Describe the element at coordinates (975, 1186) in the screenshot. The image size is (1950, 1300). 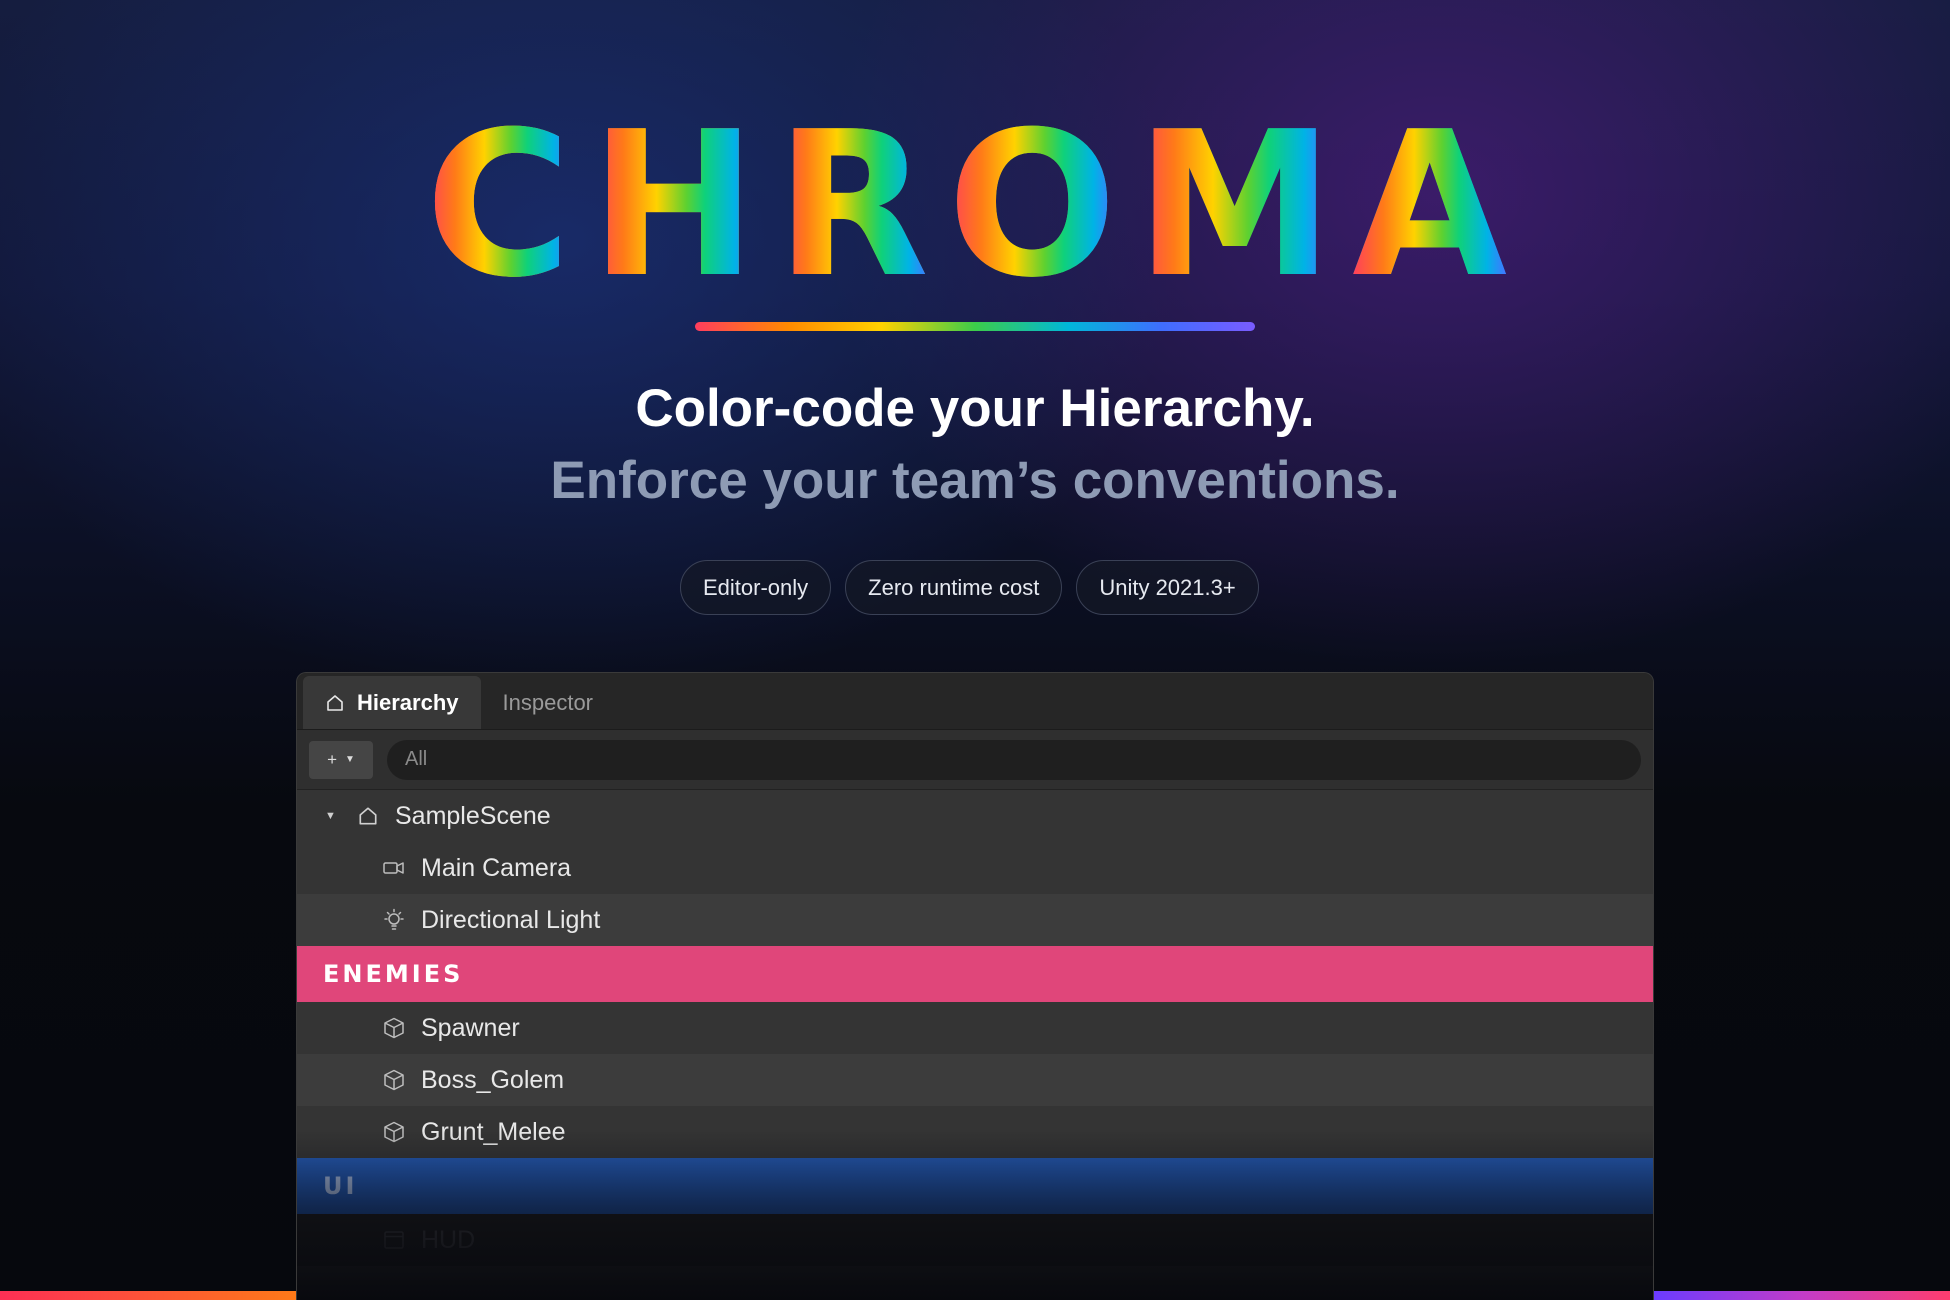
I see `group-header-ui: UI` at that location.